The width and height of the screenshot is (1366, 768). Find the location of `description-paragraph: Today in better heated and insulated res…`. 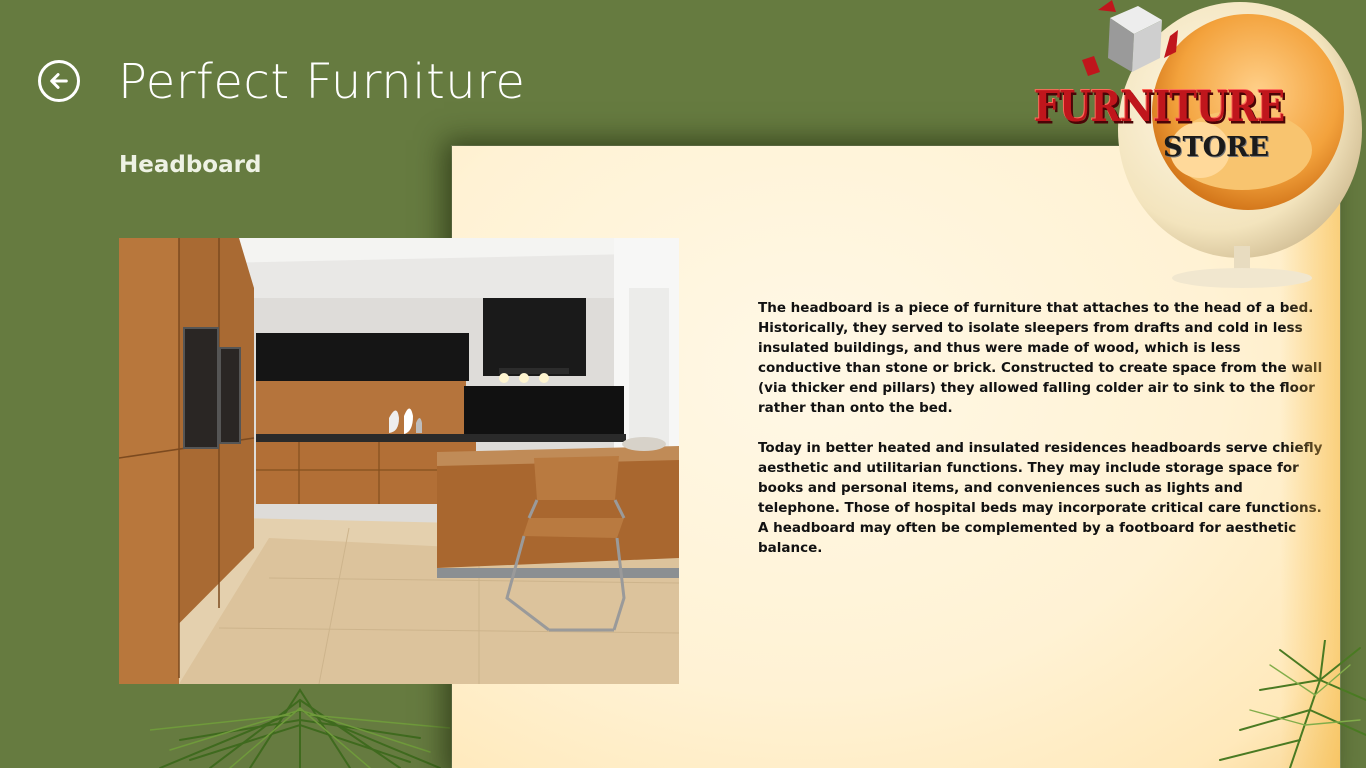

description-paragraph: Today in better heated and insulated res… is located at coordinates (1040, 498).